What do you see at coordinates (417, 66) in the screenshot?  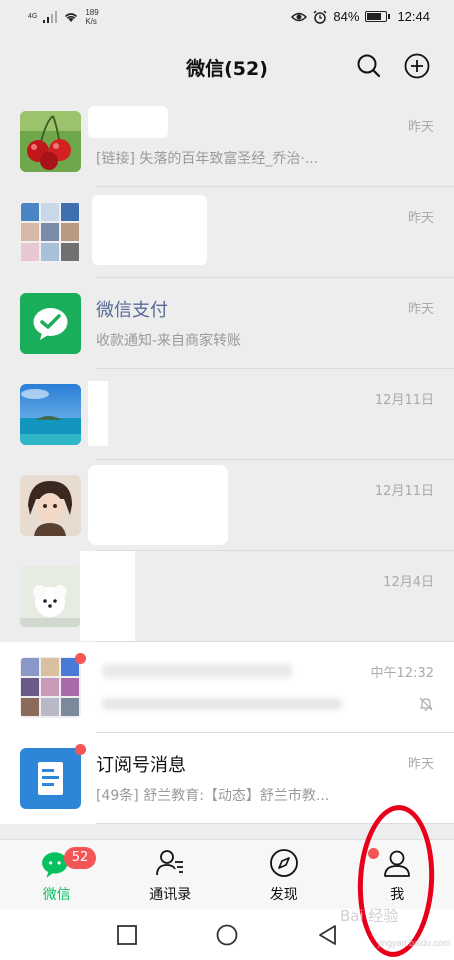 I see `add-icon` at bounding box center [417, 66].